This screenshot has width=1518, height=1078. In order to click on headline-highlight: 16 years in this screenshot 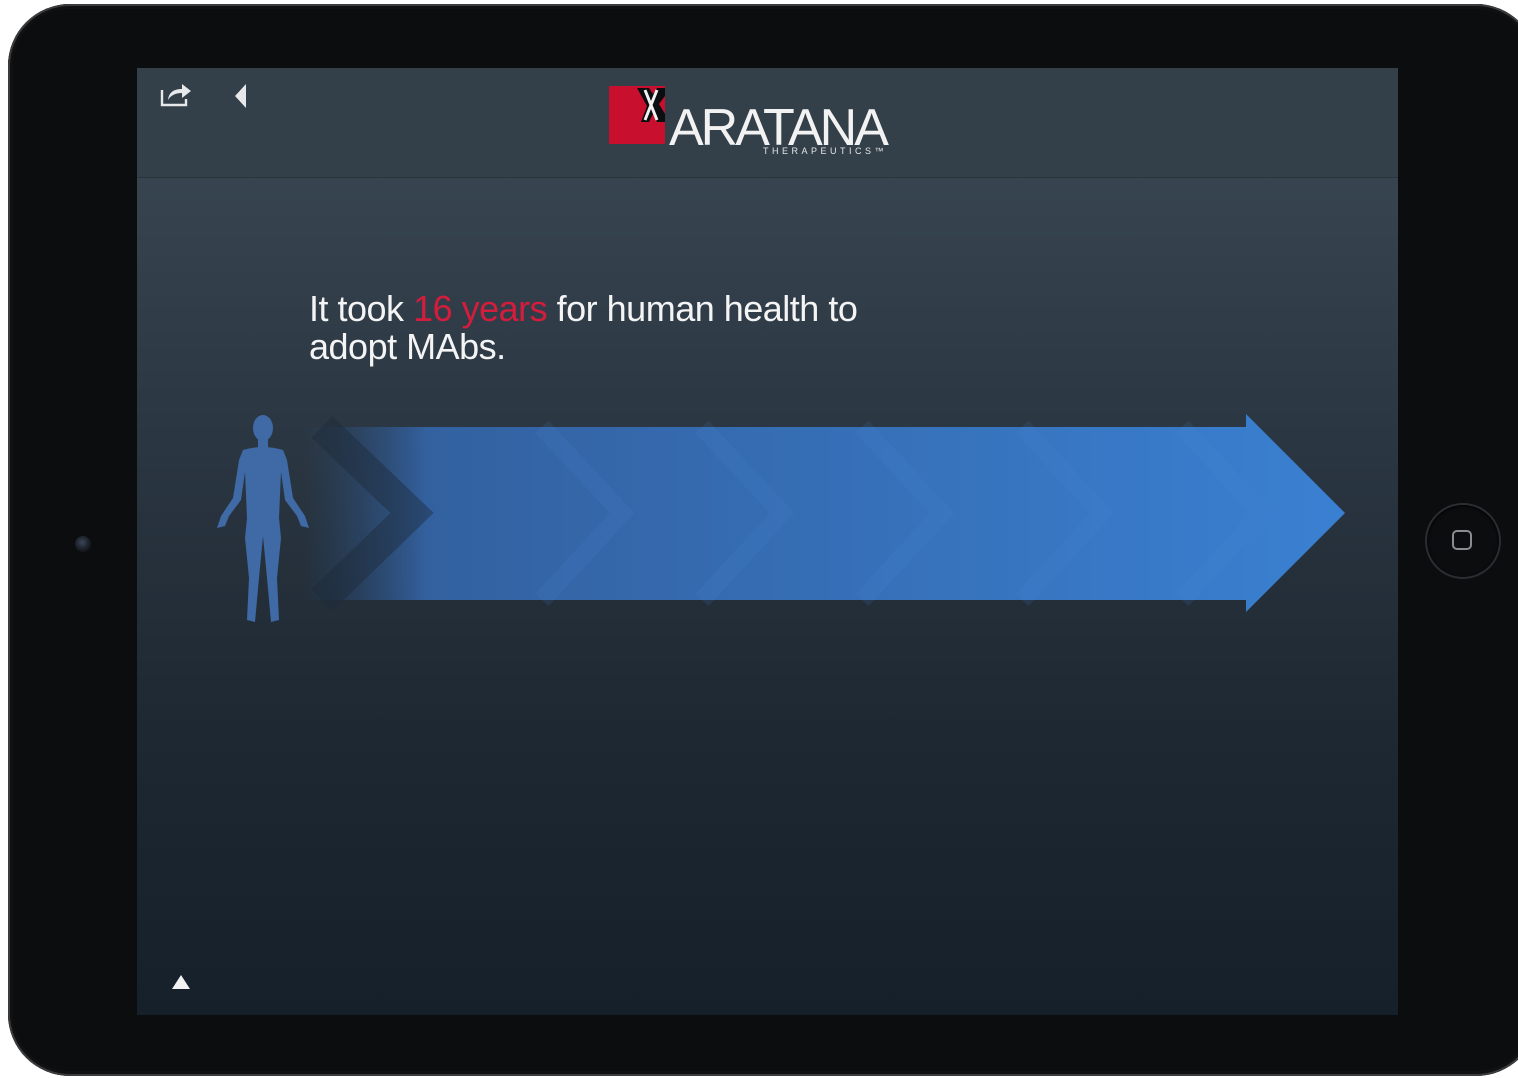, I will do `click(480, 308)`.